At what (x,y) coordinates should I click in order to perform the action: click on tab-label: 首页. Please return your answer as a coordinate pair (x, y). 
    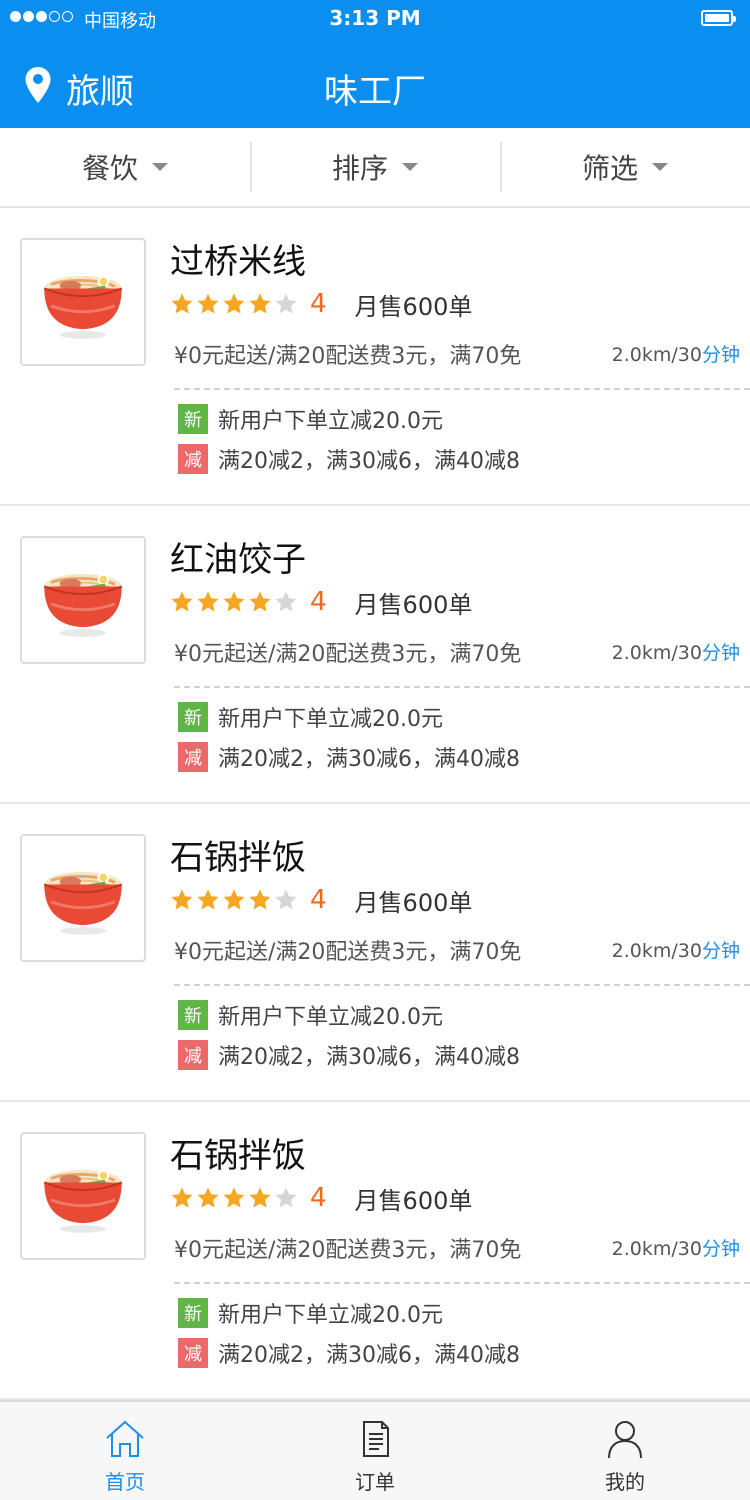
    Looking at the image, I should click on (125, 1482).